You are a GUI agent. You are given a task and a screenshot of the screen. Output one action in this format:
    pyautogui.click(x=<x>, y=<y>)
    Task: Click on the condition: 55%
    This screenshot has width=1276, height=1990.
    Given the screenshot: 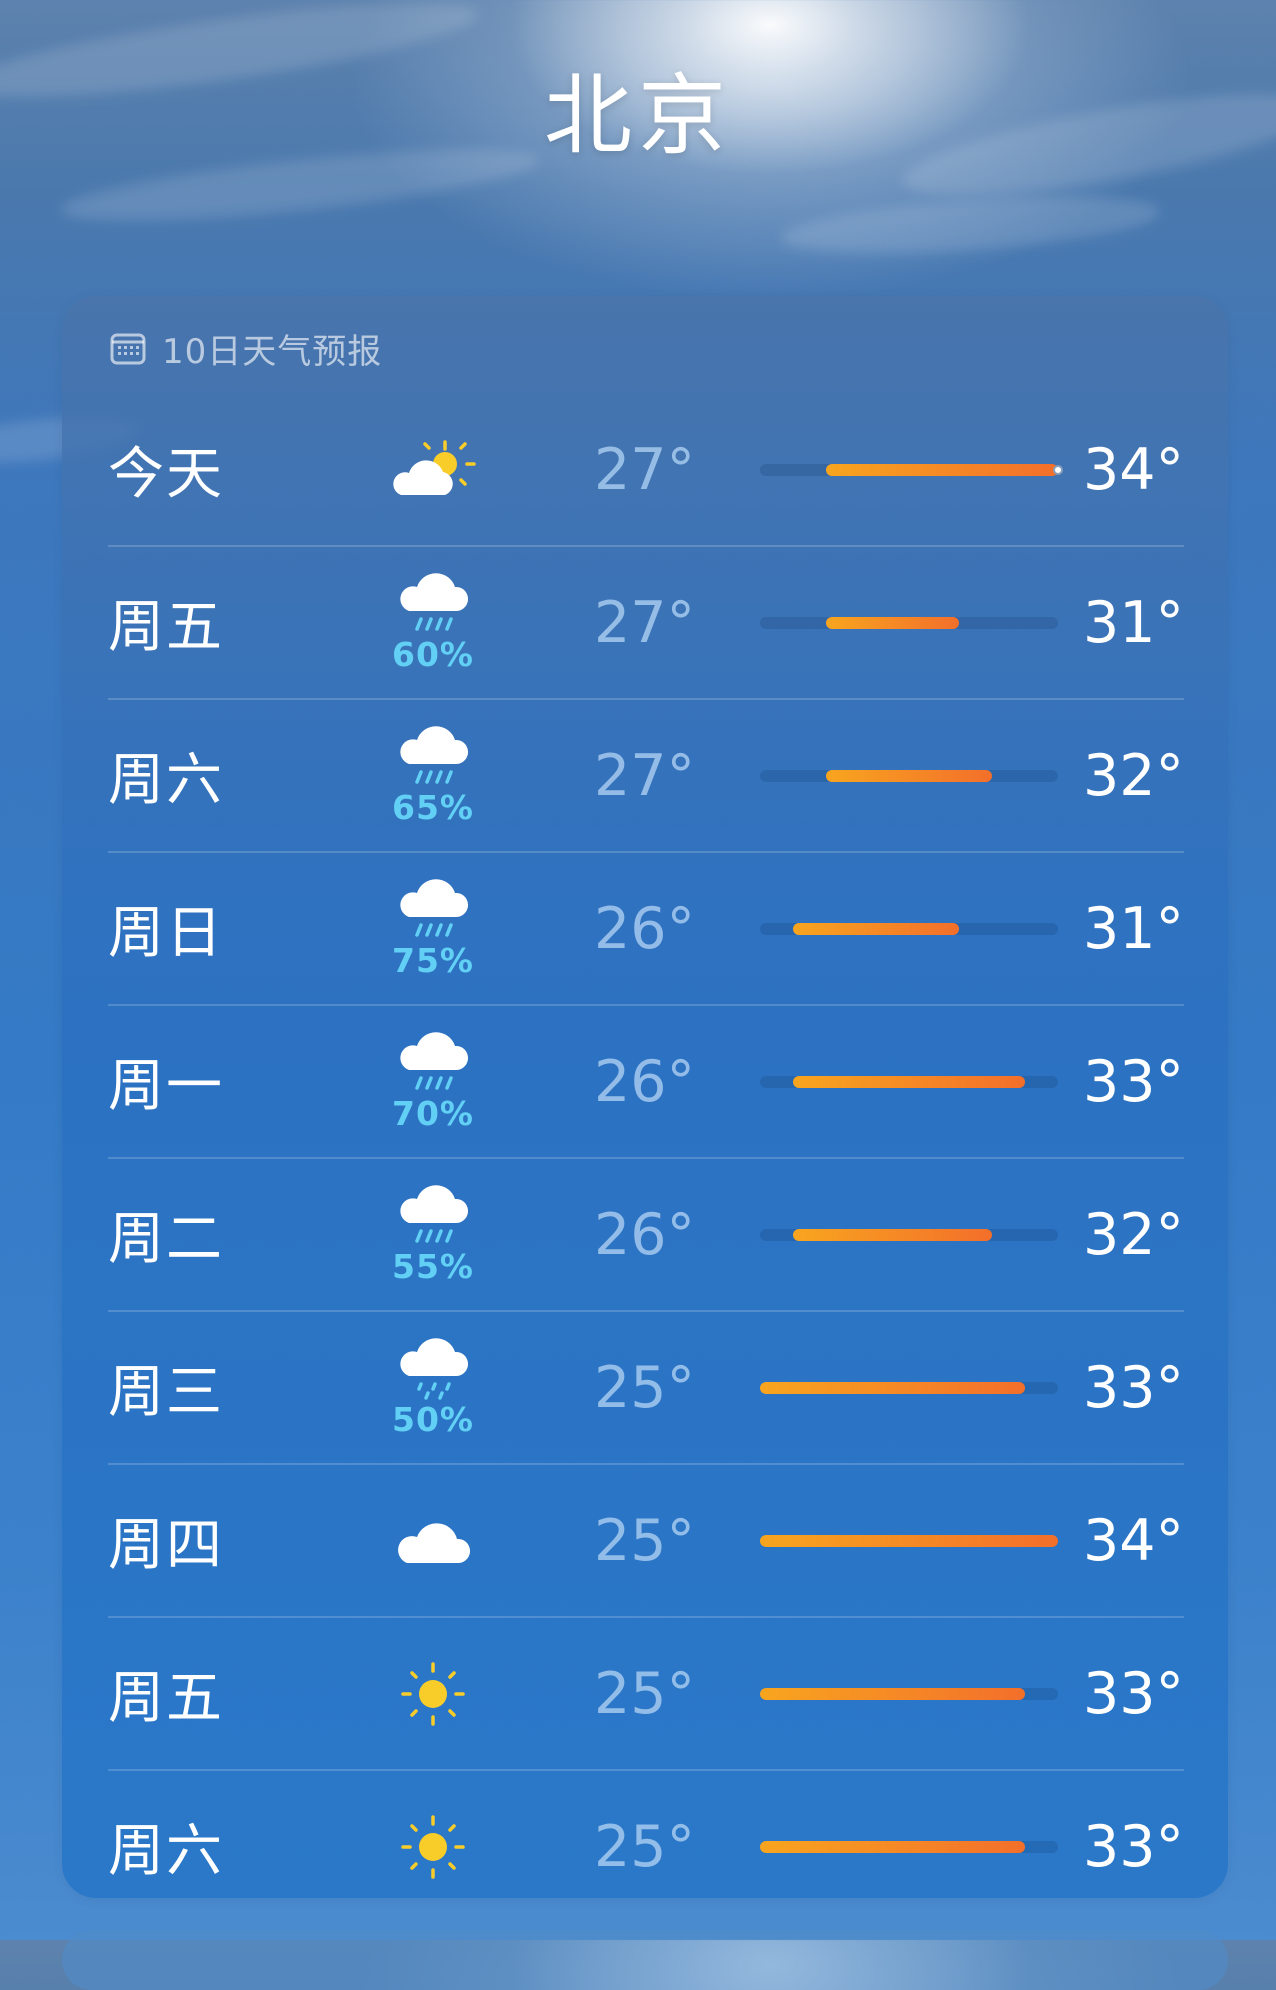 What is the action you would take?
    pyautogui.click(x=433, y=1234)
    